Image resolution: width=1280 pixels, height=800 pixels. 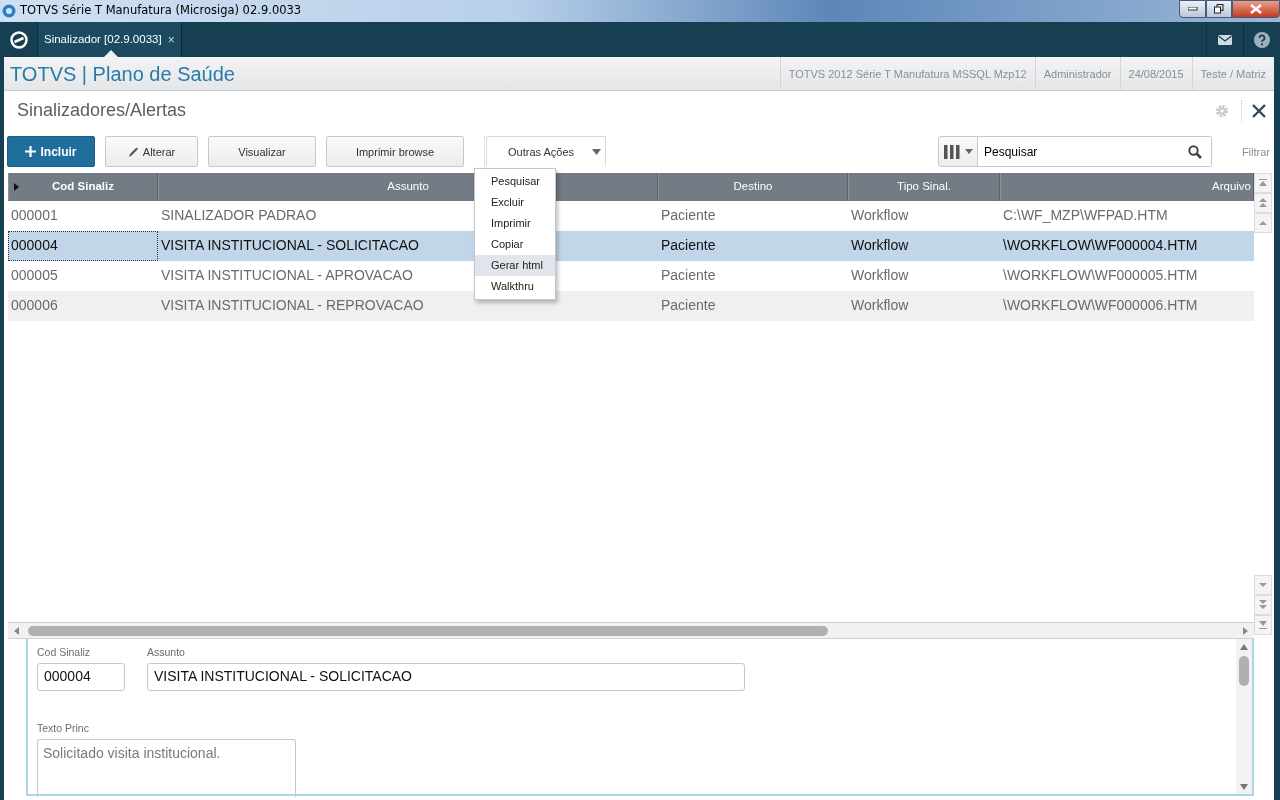 I want to click on page-down-button, so click(x=1263, y=605).